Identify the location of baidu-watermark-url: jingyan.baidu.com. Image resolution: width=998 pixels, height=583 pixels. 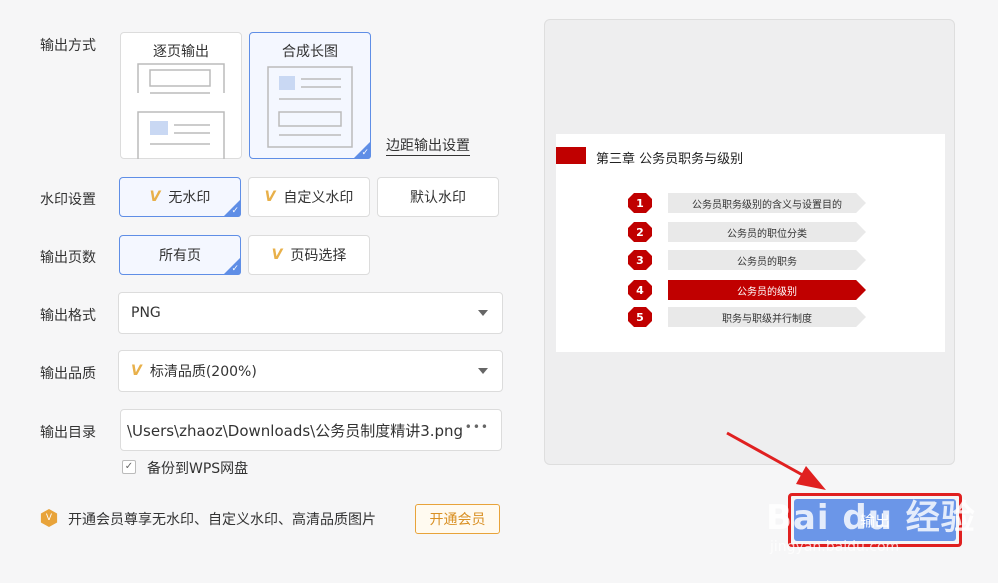
(835, 547).